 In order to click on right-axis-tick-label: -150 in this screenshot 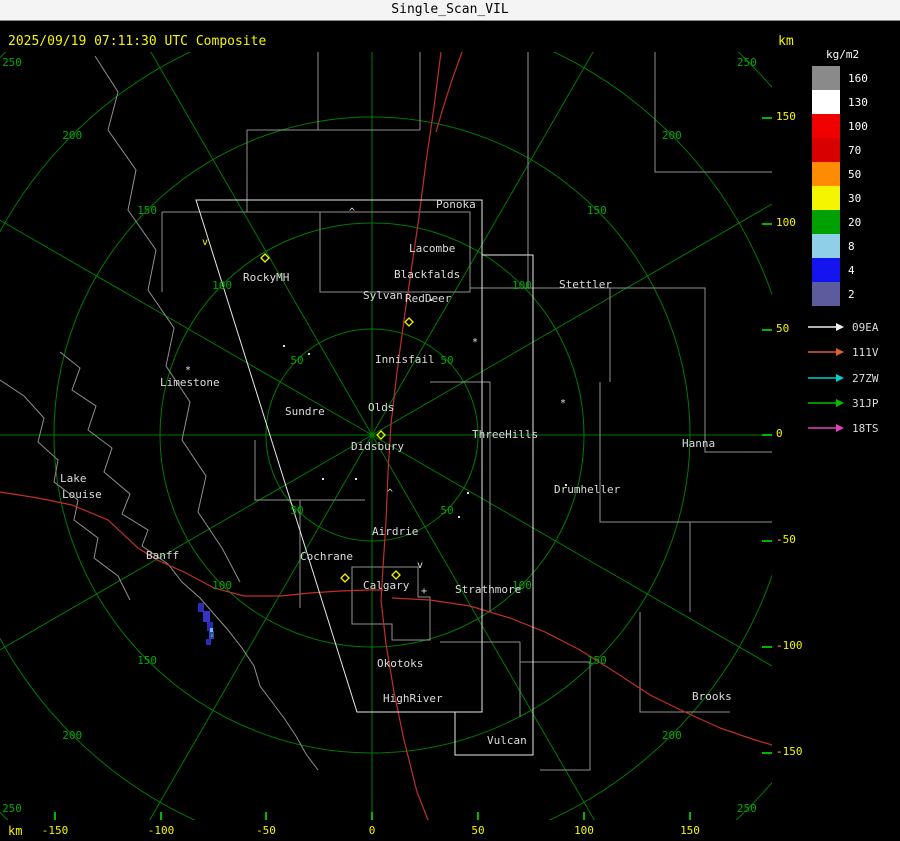, I will do `click(789, 751)`.